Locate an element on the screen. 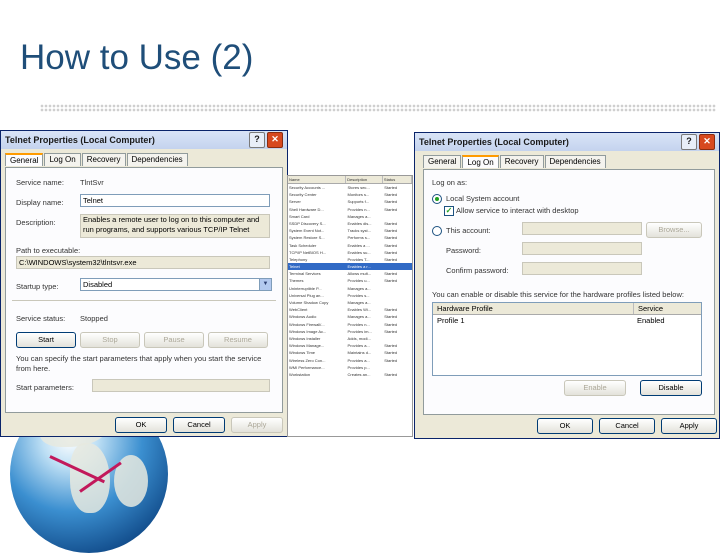 The width and height of the screenshot is (720, 553). table-row: Server Supports f... Started is located at coordinates (350, 201).